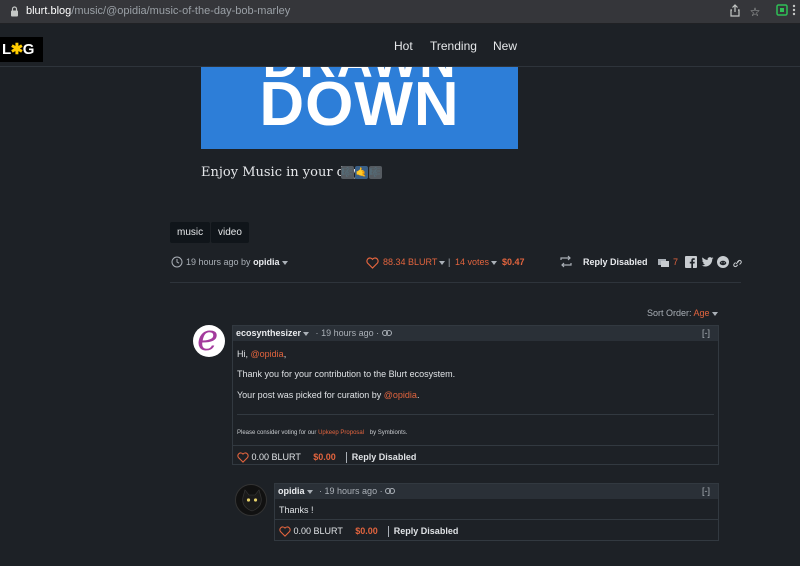 The width and height of the screenshot is (800, 566). I want to click on avatar-letter: e, so click(208, 341).